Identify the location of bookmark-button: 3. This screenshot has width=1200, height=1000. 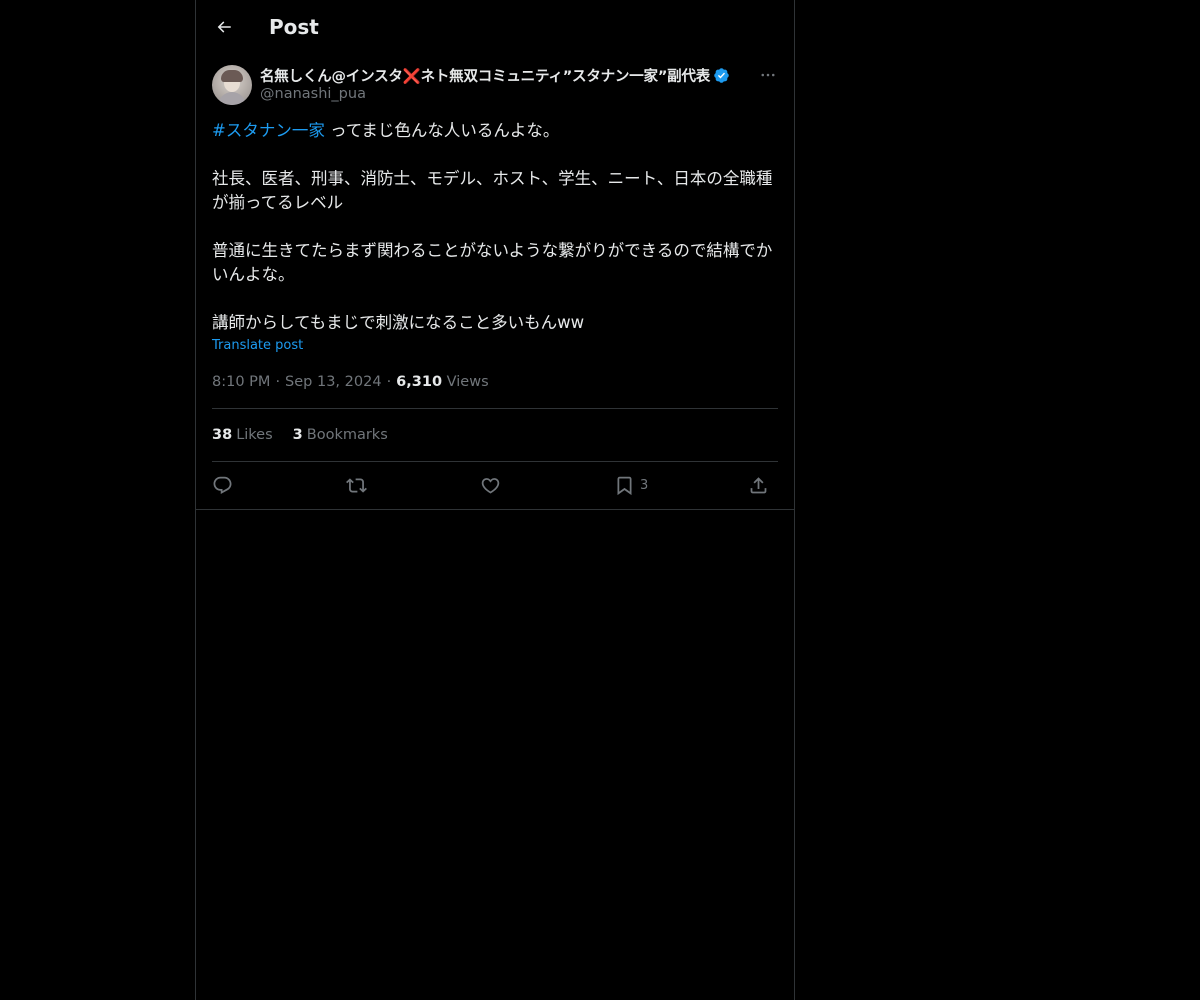
(631, 485).